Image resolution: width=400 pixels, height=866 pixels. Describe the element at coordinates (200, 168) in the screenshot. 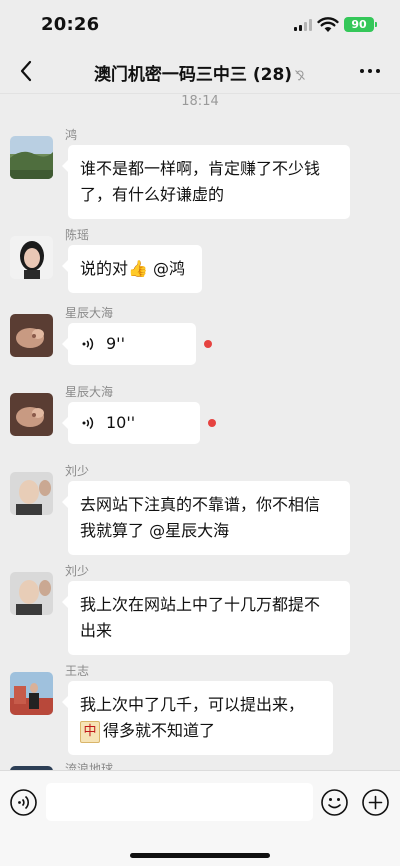

I see `message-text: 谁不是都一样啊，肯定赚了不少钱` at that location.